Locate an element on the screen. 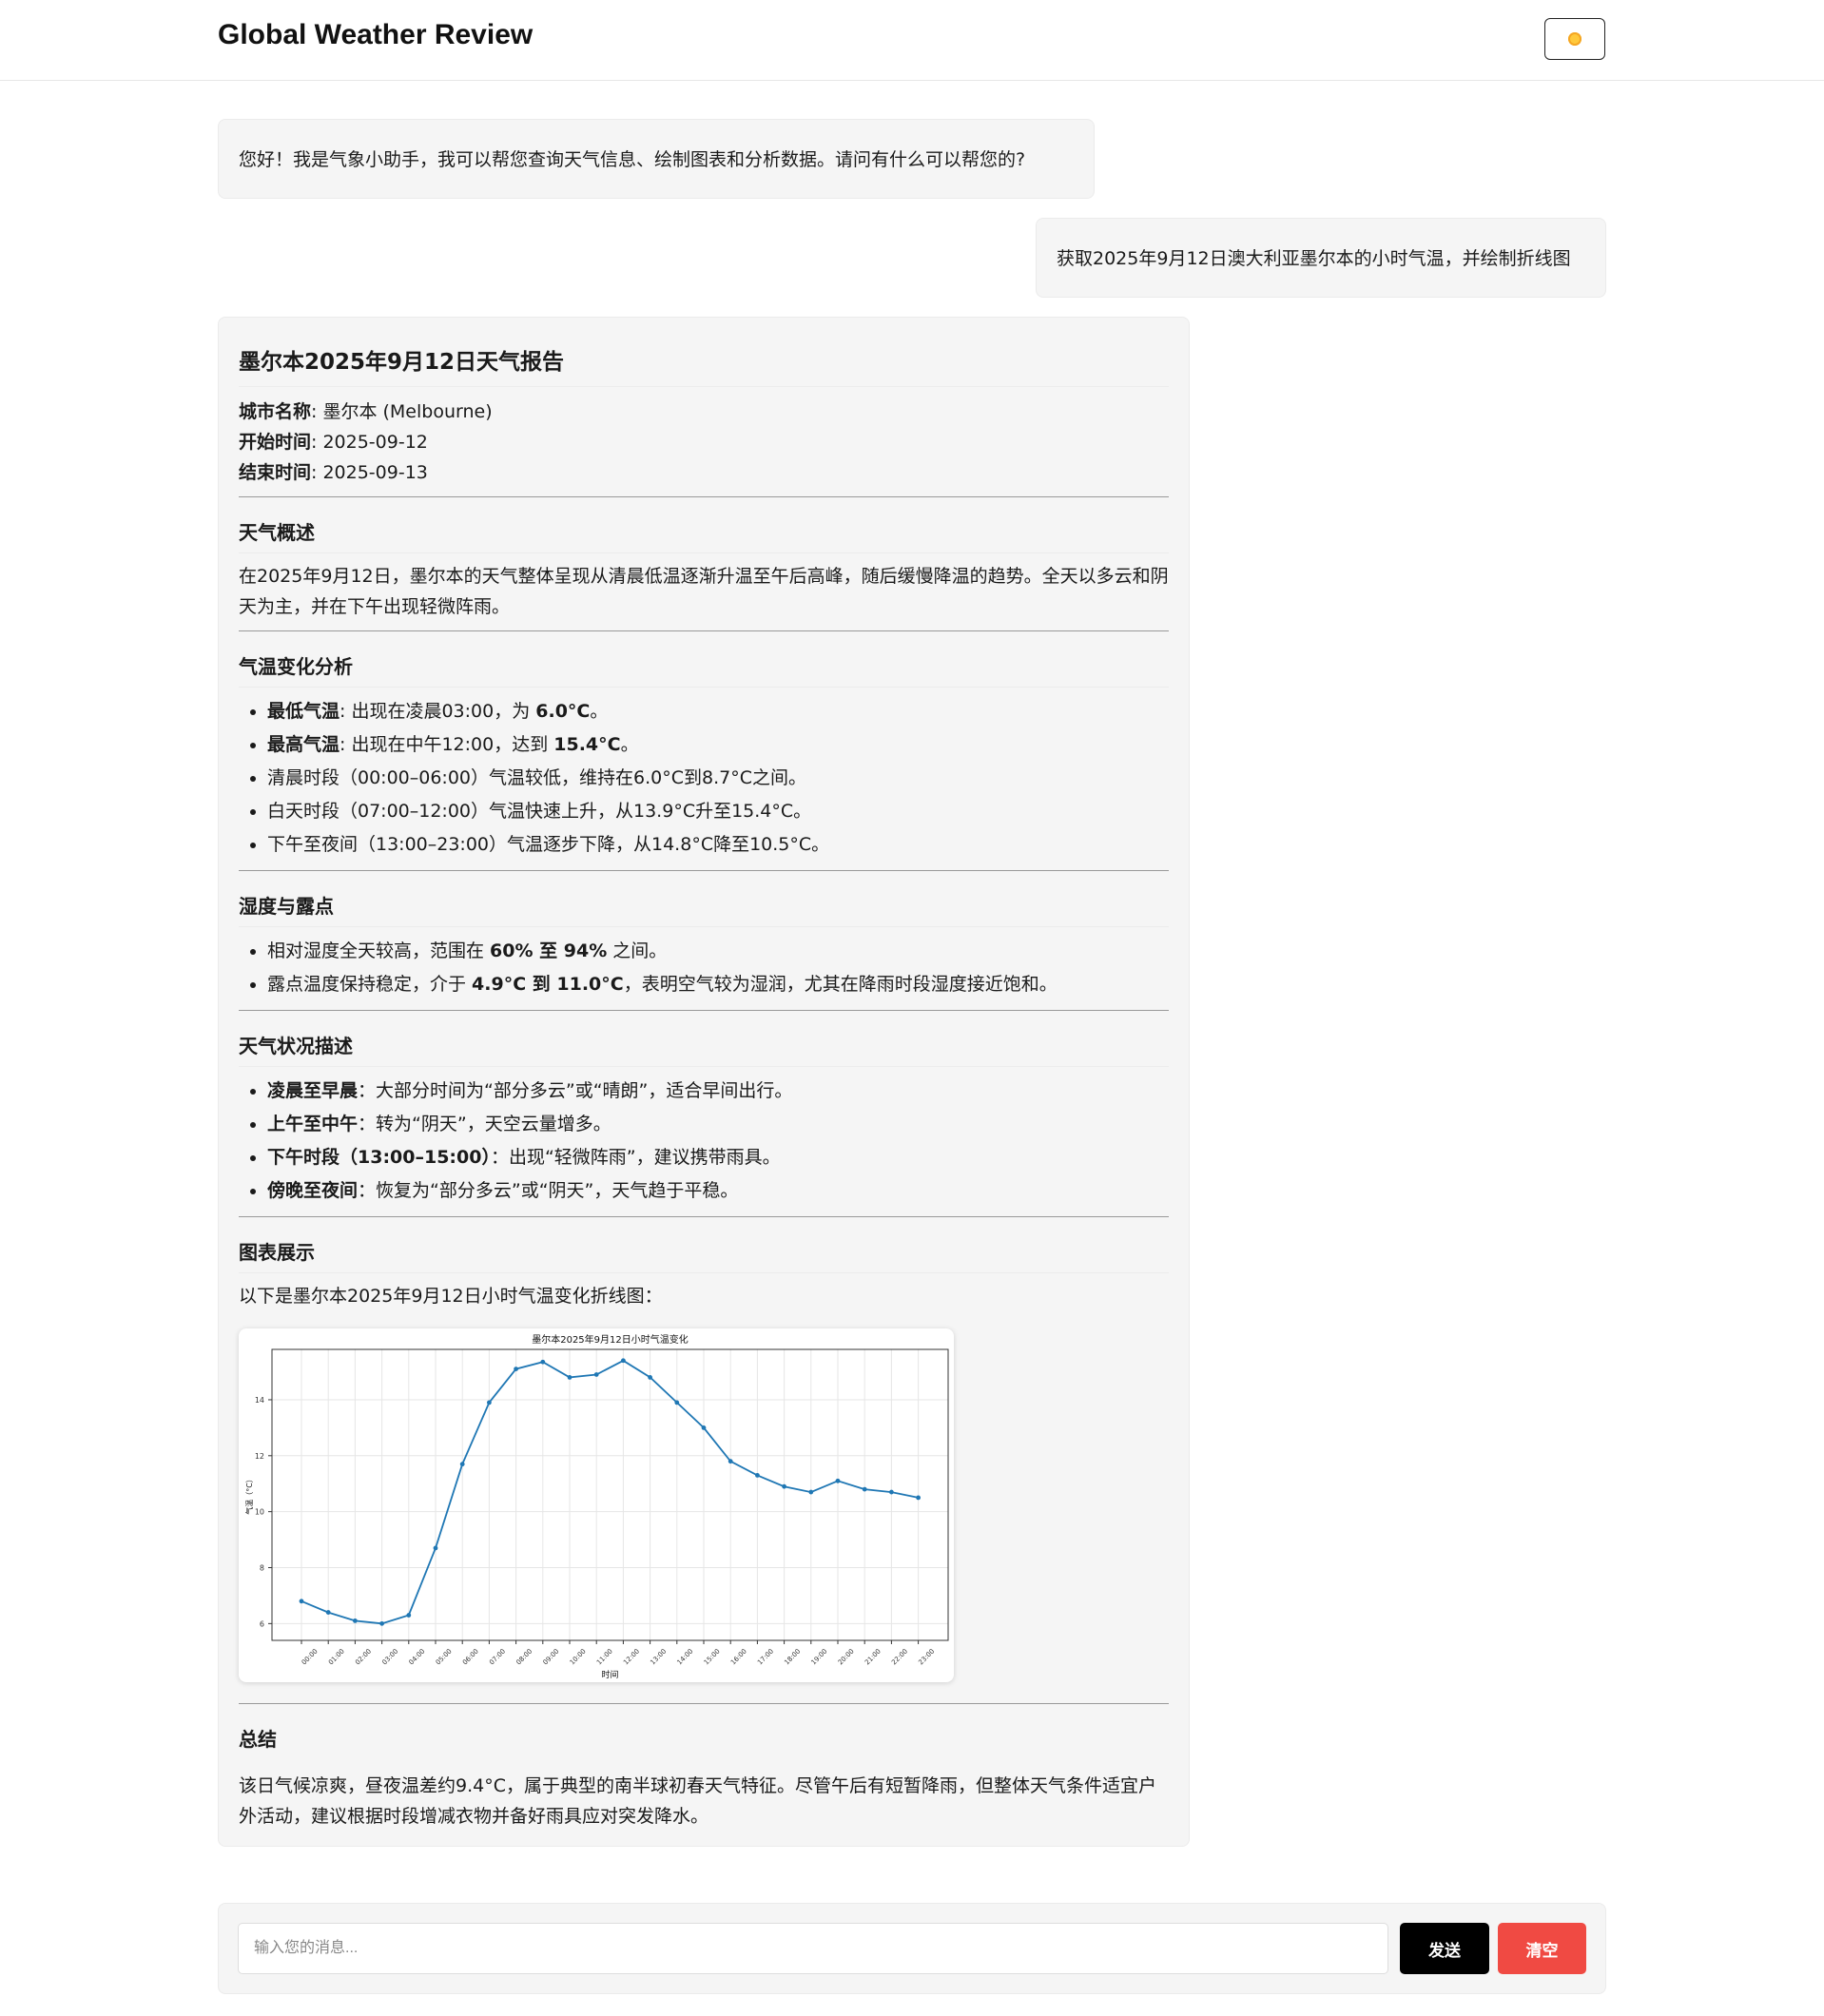  item-label: 上午至中午 is located at coordinates (313, 1124).